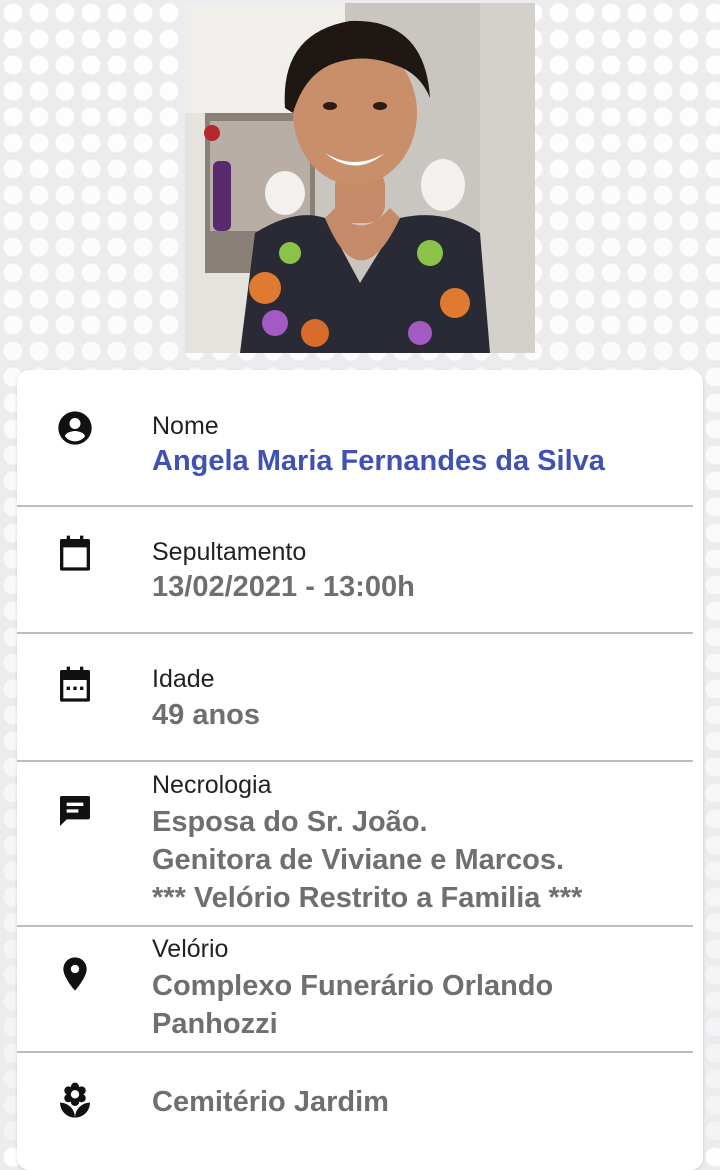 This screenshot has height=1170, width=720. What do you see at coordinates (75, 1101) in the screenshot?
I see `flower-icon` at bounding box center [75, 1101].